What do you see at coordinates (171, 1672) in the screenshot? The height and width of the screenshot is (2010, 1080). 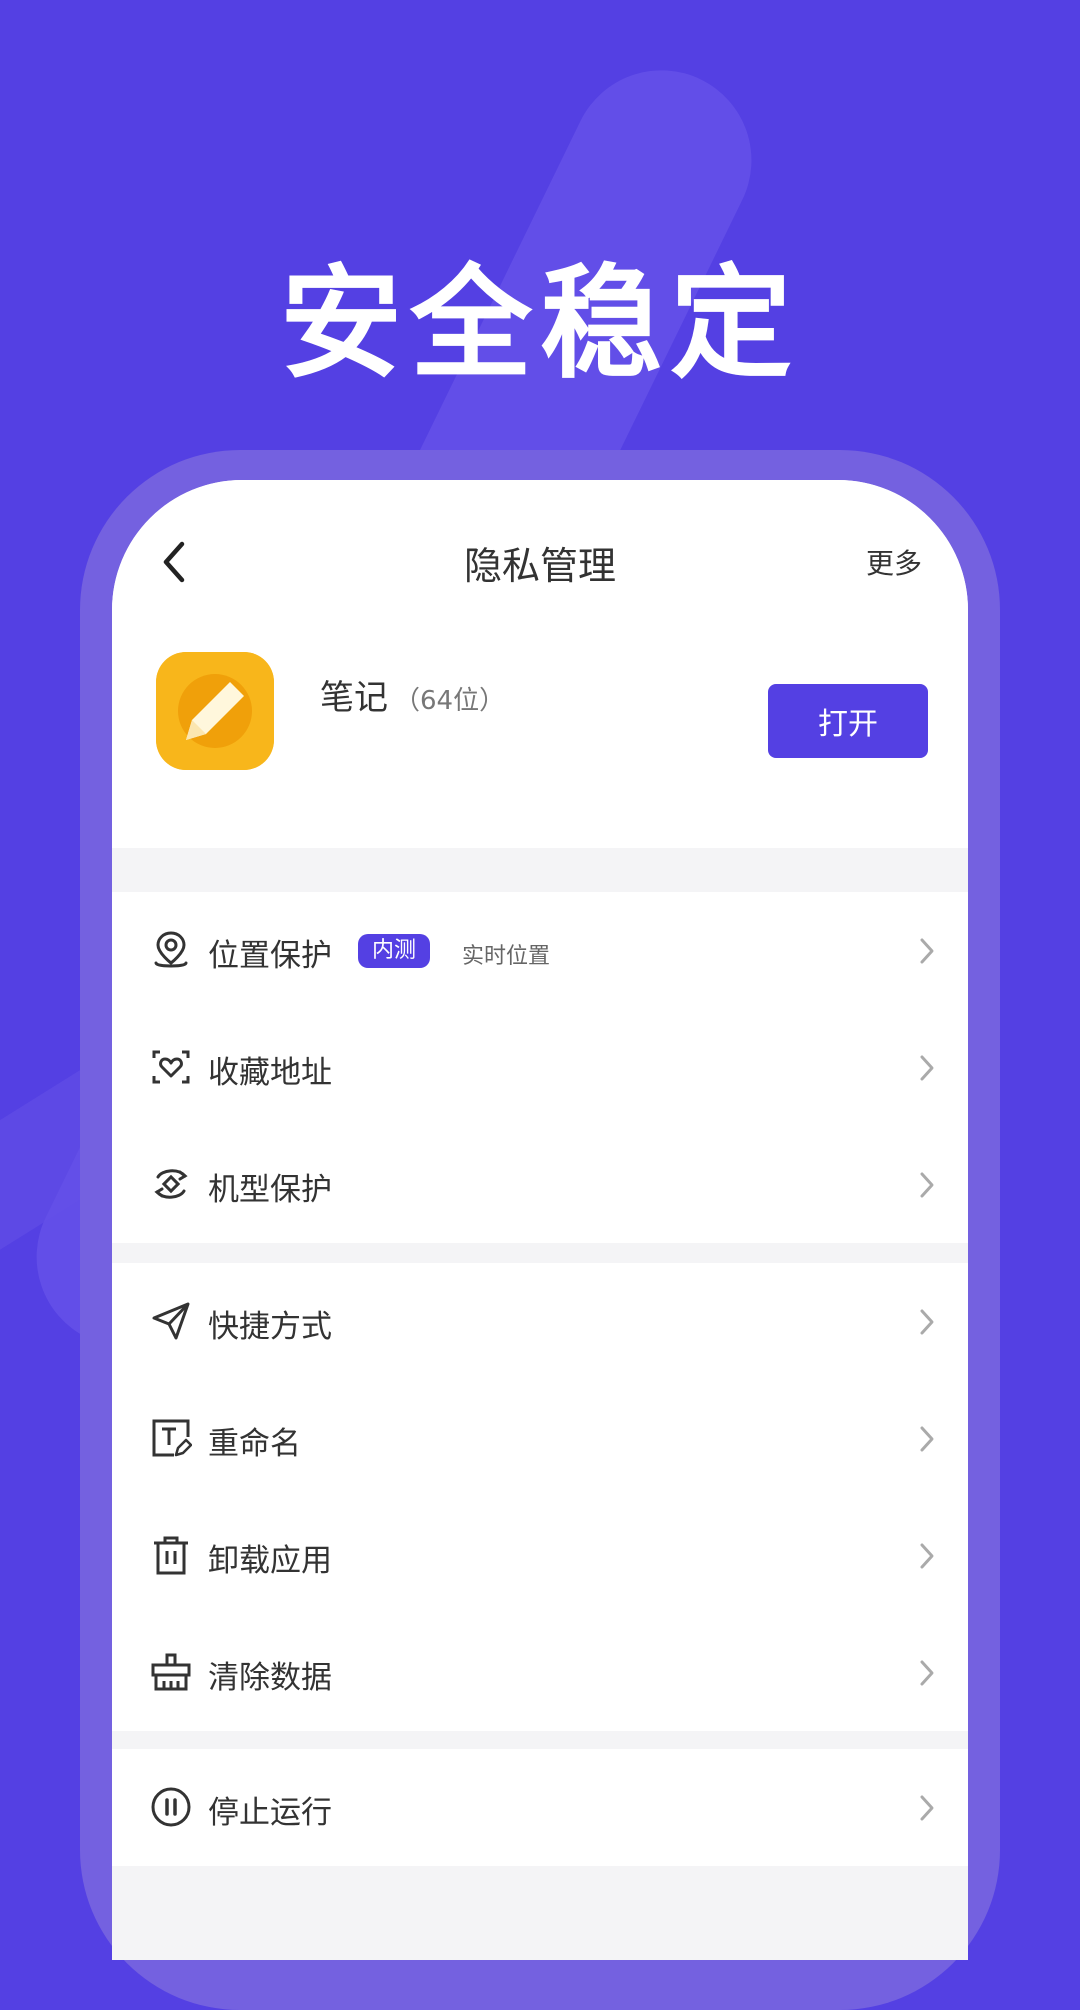 I see `broom-icon` at bounding box center [171, 1672].